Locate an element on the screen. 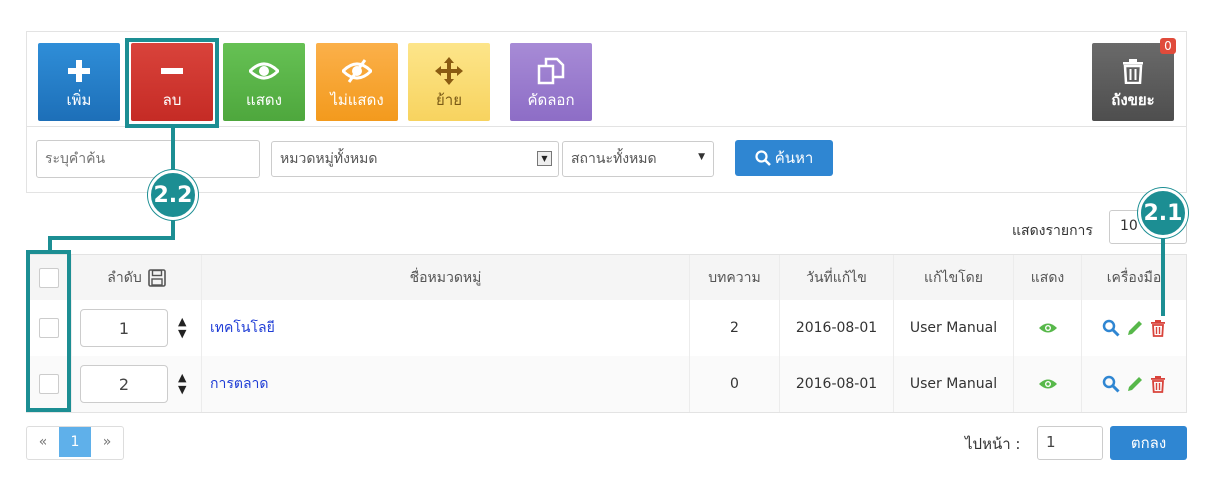 The height and width of the screenshot is (485, 1213). add-button: เพิ่ม is located at coordinates (79, 82).